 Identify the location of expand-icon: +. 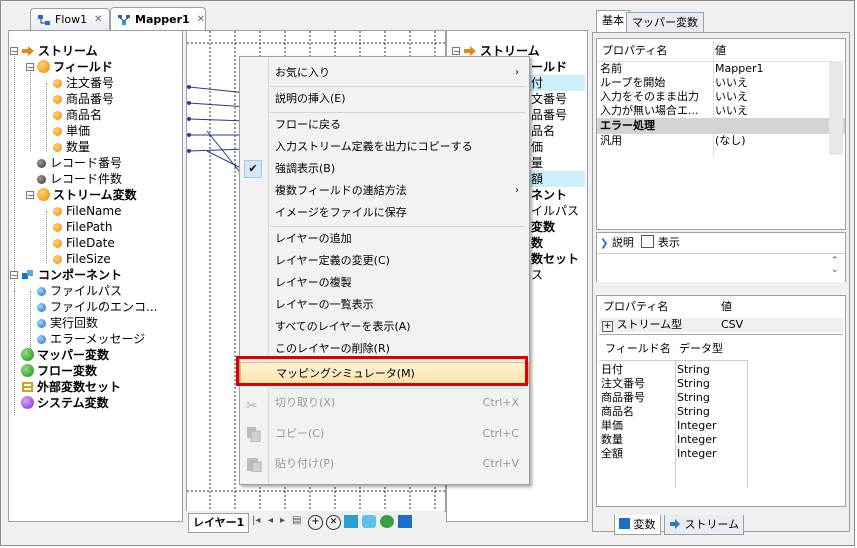
(607, 326).